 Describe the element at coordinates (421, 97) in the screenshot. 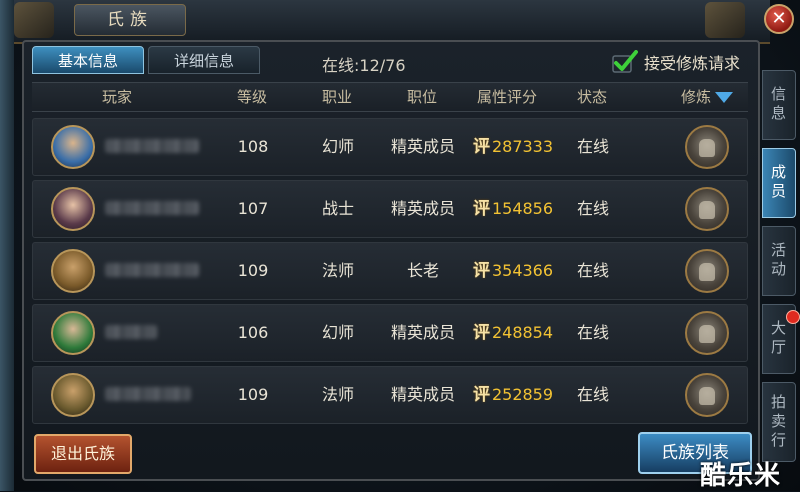

I see `col-rank: 职位` at that location.